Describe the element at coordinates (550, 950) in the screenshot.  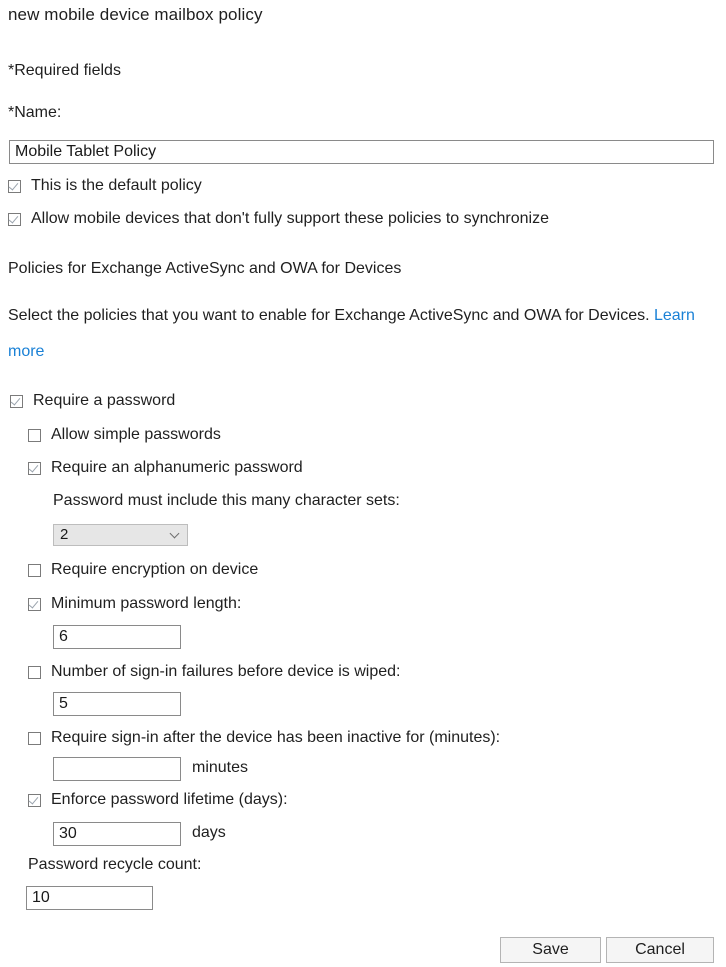
I see `save-button: Save` at that location.